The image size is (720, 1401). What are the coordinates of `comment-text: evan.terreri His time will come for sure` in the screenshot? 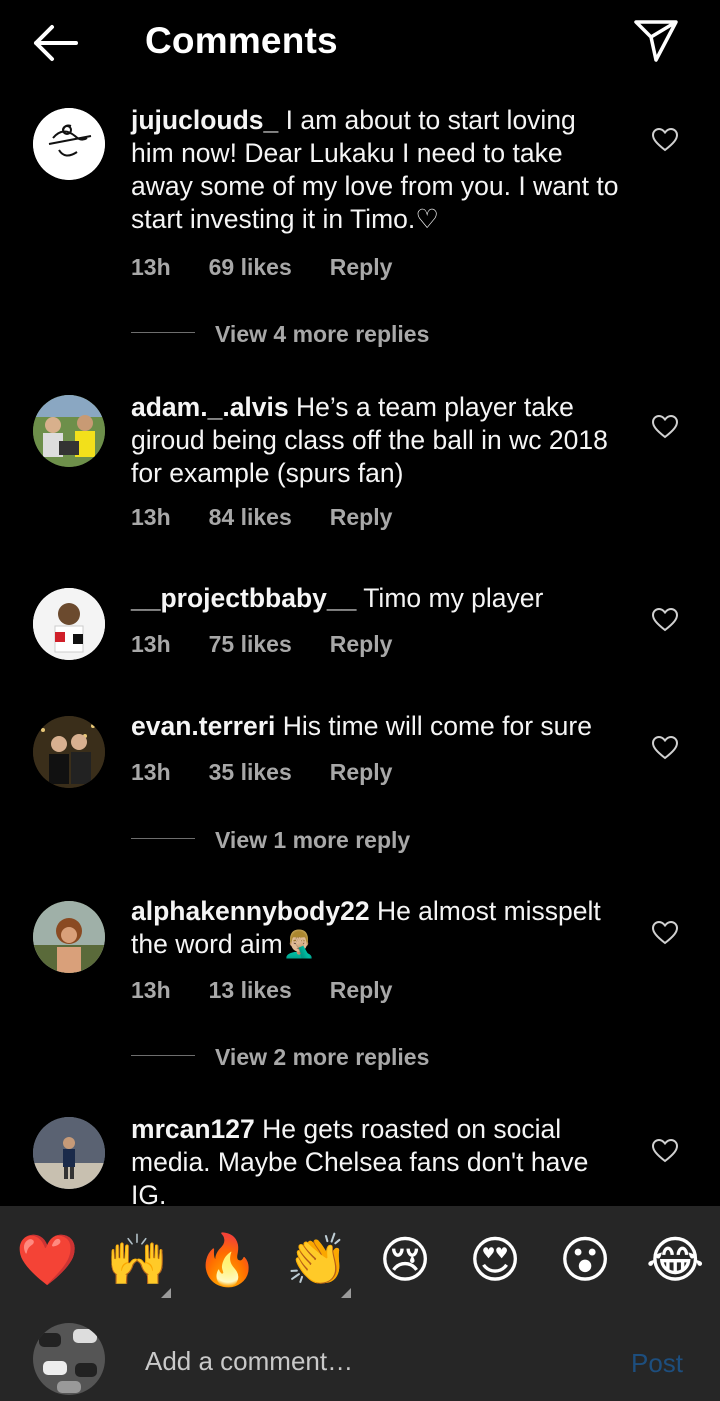 It's located at (377, 726).